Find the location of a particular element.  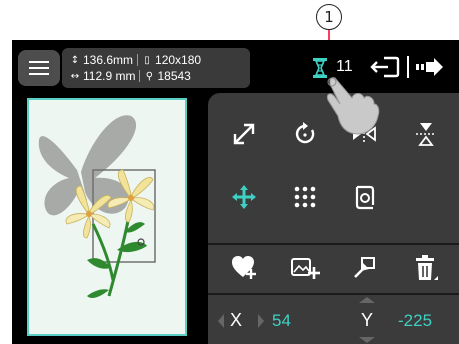

border-button is located at coordinates (364, 197).